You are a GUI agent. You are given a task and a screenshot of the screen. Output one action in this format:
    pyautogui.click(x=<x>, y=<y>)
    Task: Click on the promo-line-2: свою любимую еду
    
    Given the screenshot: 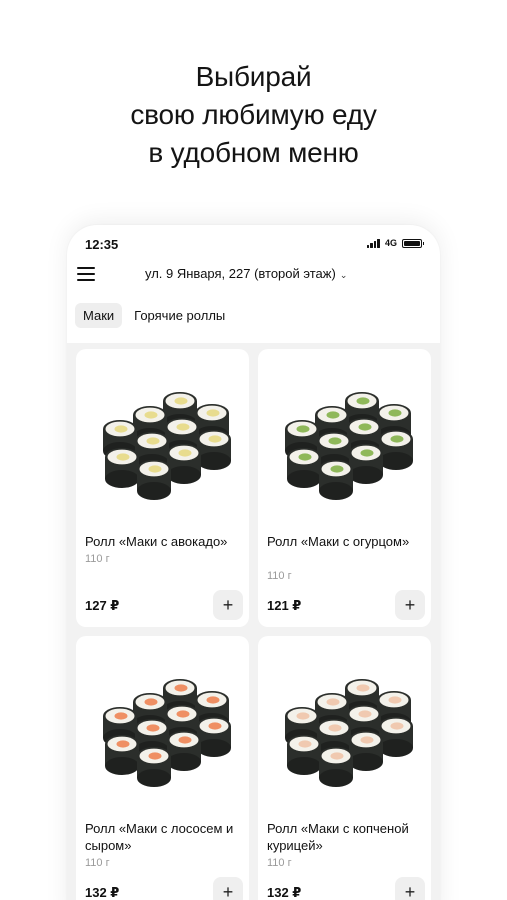 What is the action you would take?
    pyautogui.click(x=253, y=114)
    